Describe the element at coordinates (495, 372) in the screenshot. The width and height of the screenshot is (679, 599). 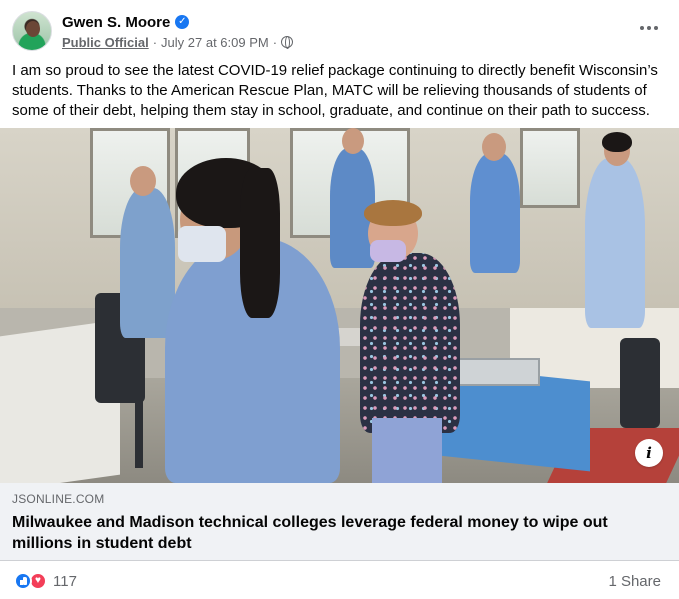
I see `photo-tray` at that location.